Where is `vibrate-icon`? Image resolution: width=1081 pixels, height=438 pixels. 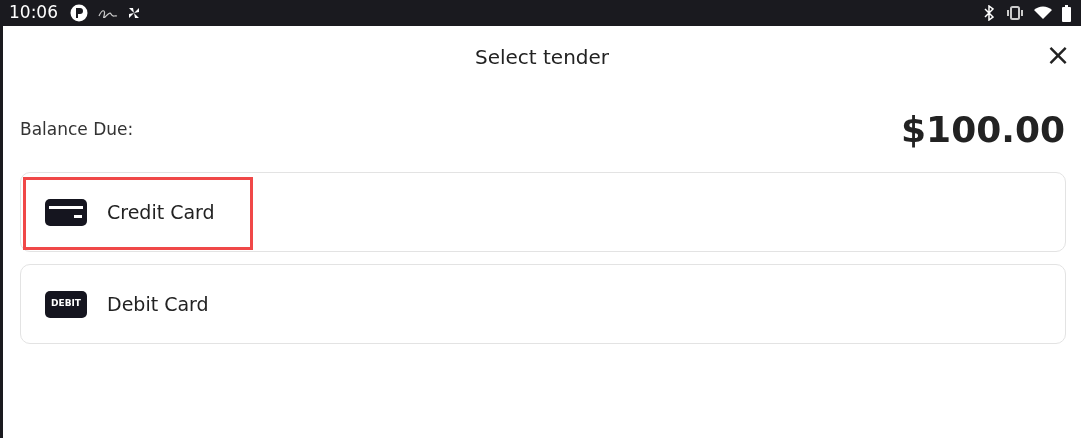
vibrate-icon is located at coordinates (1015, 13).